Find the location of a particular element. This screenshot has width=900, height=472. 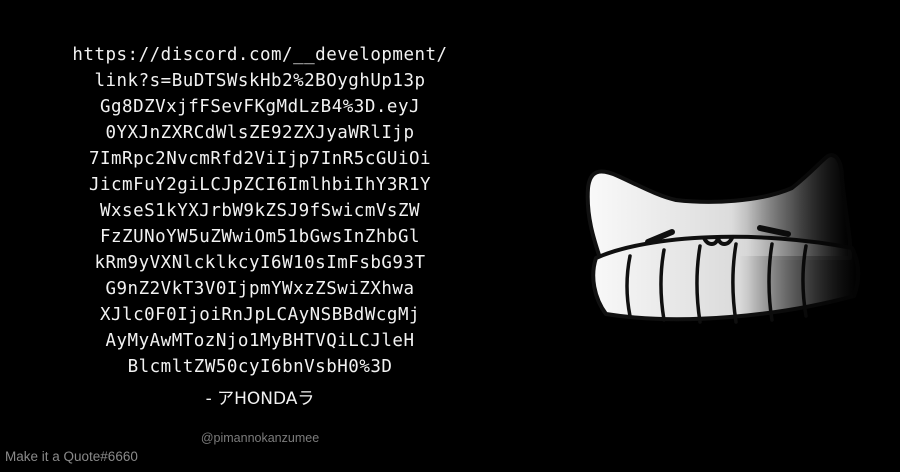

quote-line: kRm9yVXNlcklkcyI6W10sImFsbG93T is located at coordinates (260, 263).